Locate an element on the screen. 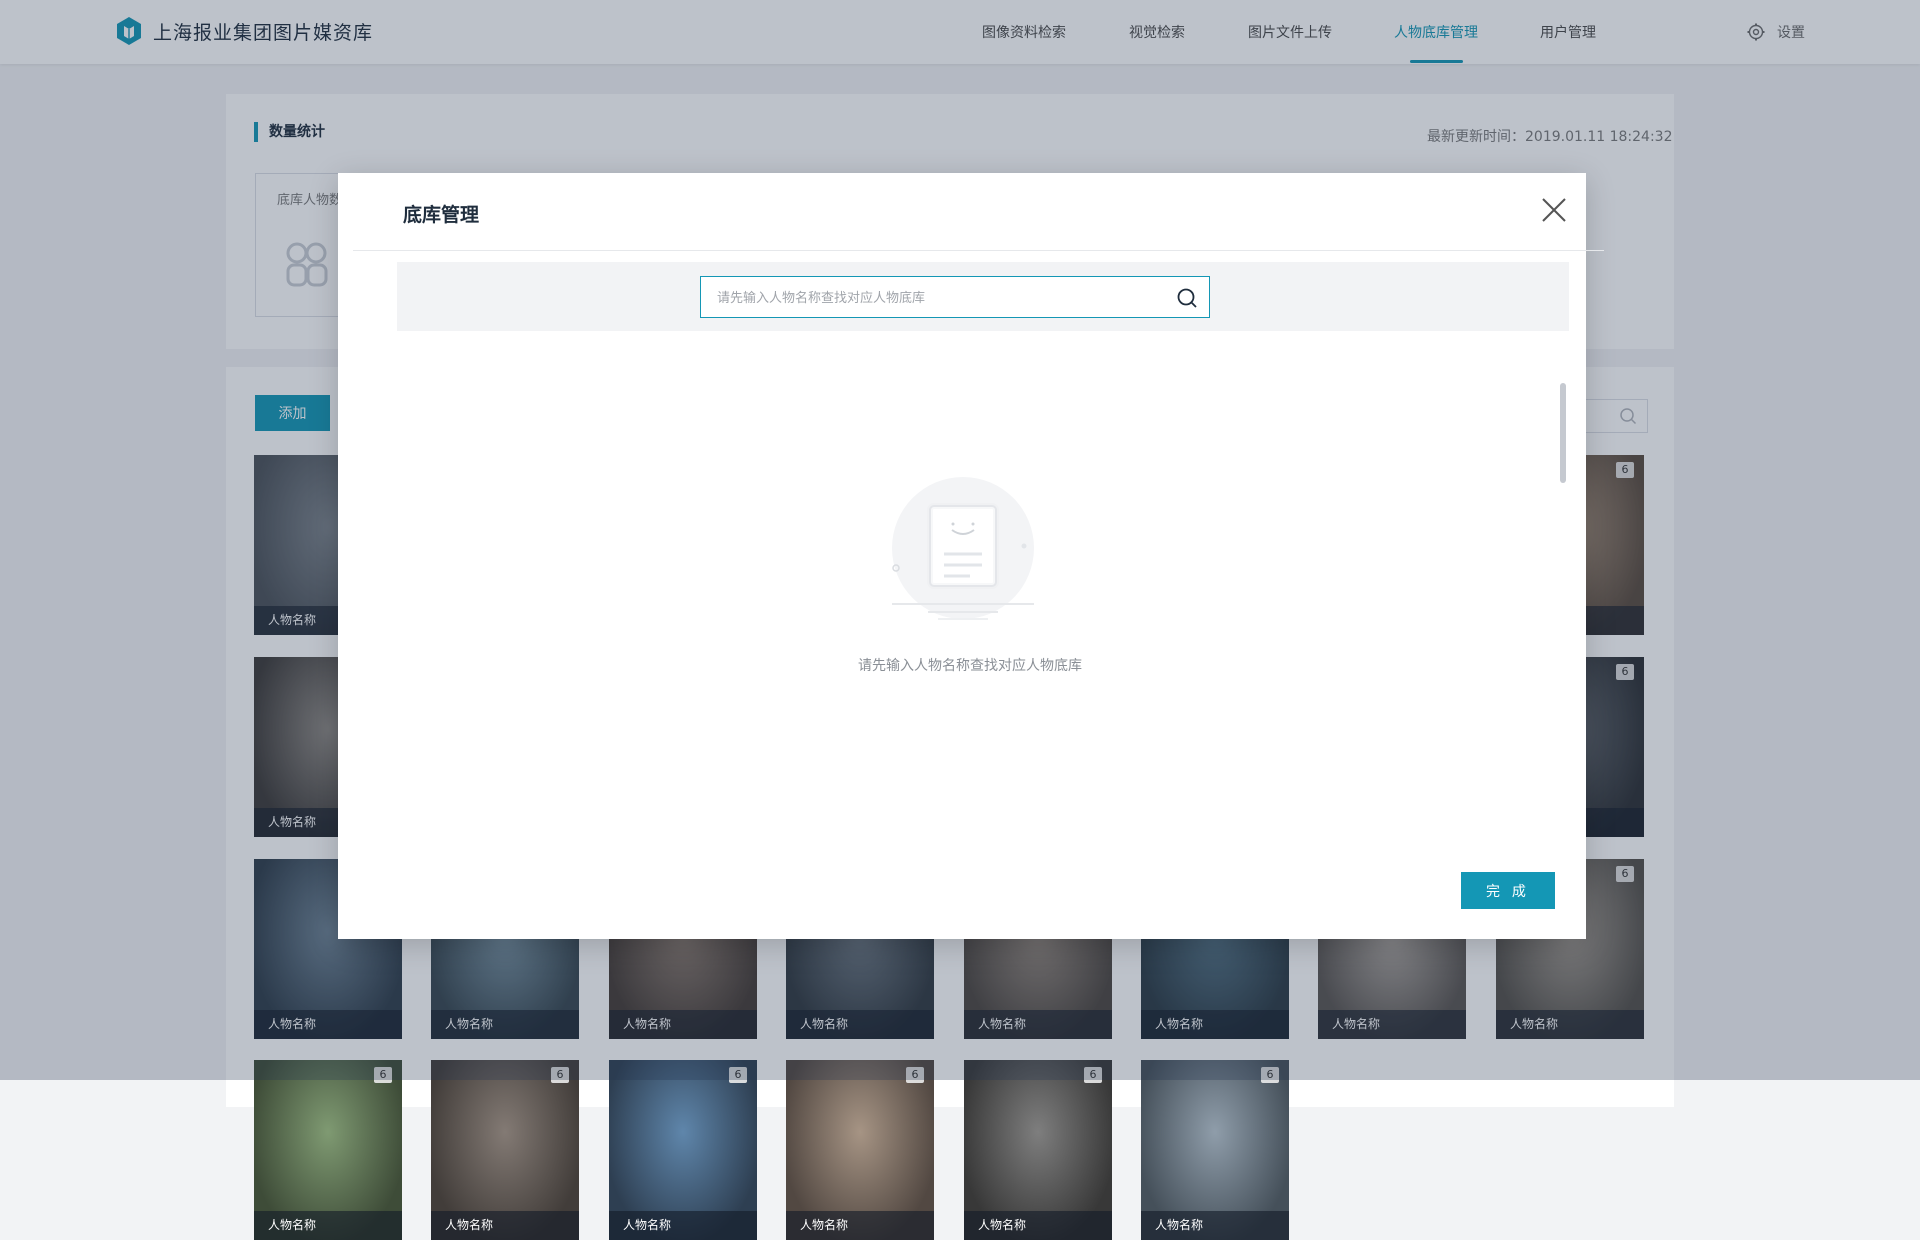 The width and height of the screenshot is (1920, 1240). close-icon is located at coordinates (1554, 210).